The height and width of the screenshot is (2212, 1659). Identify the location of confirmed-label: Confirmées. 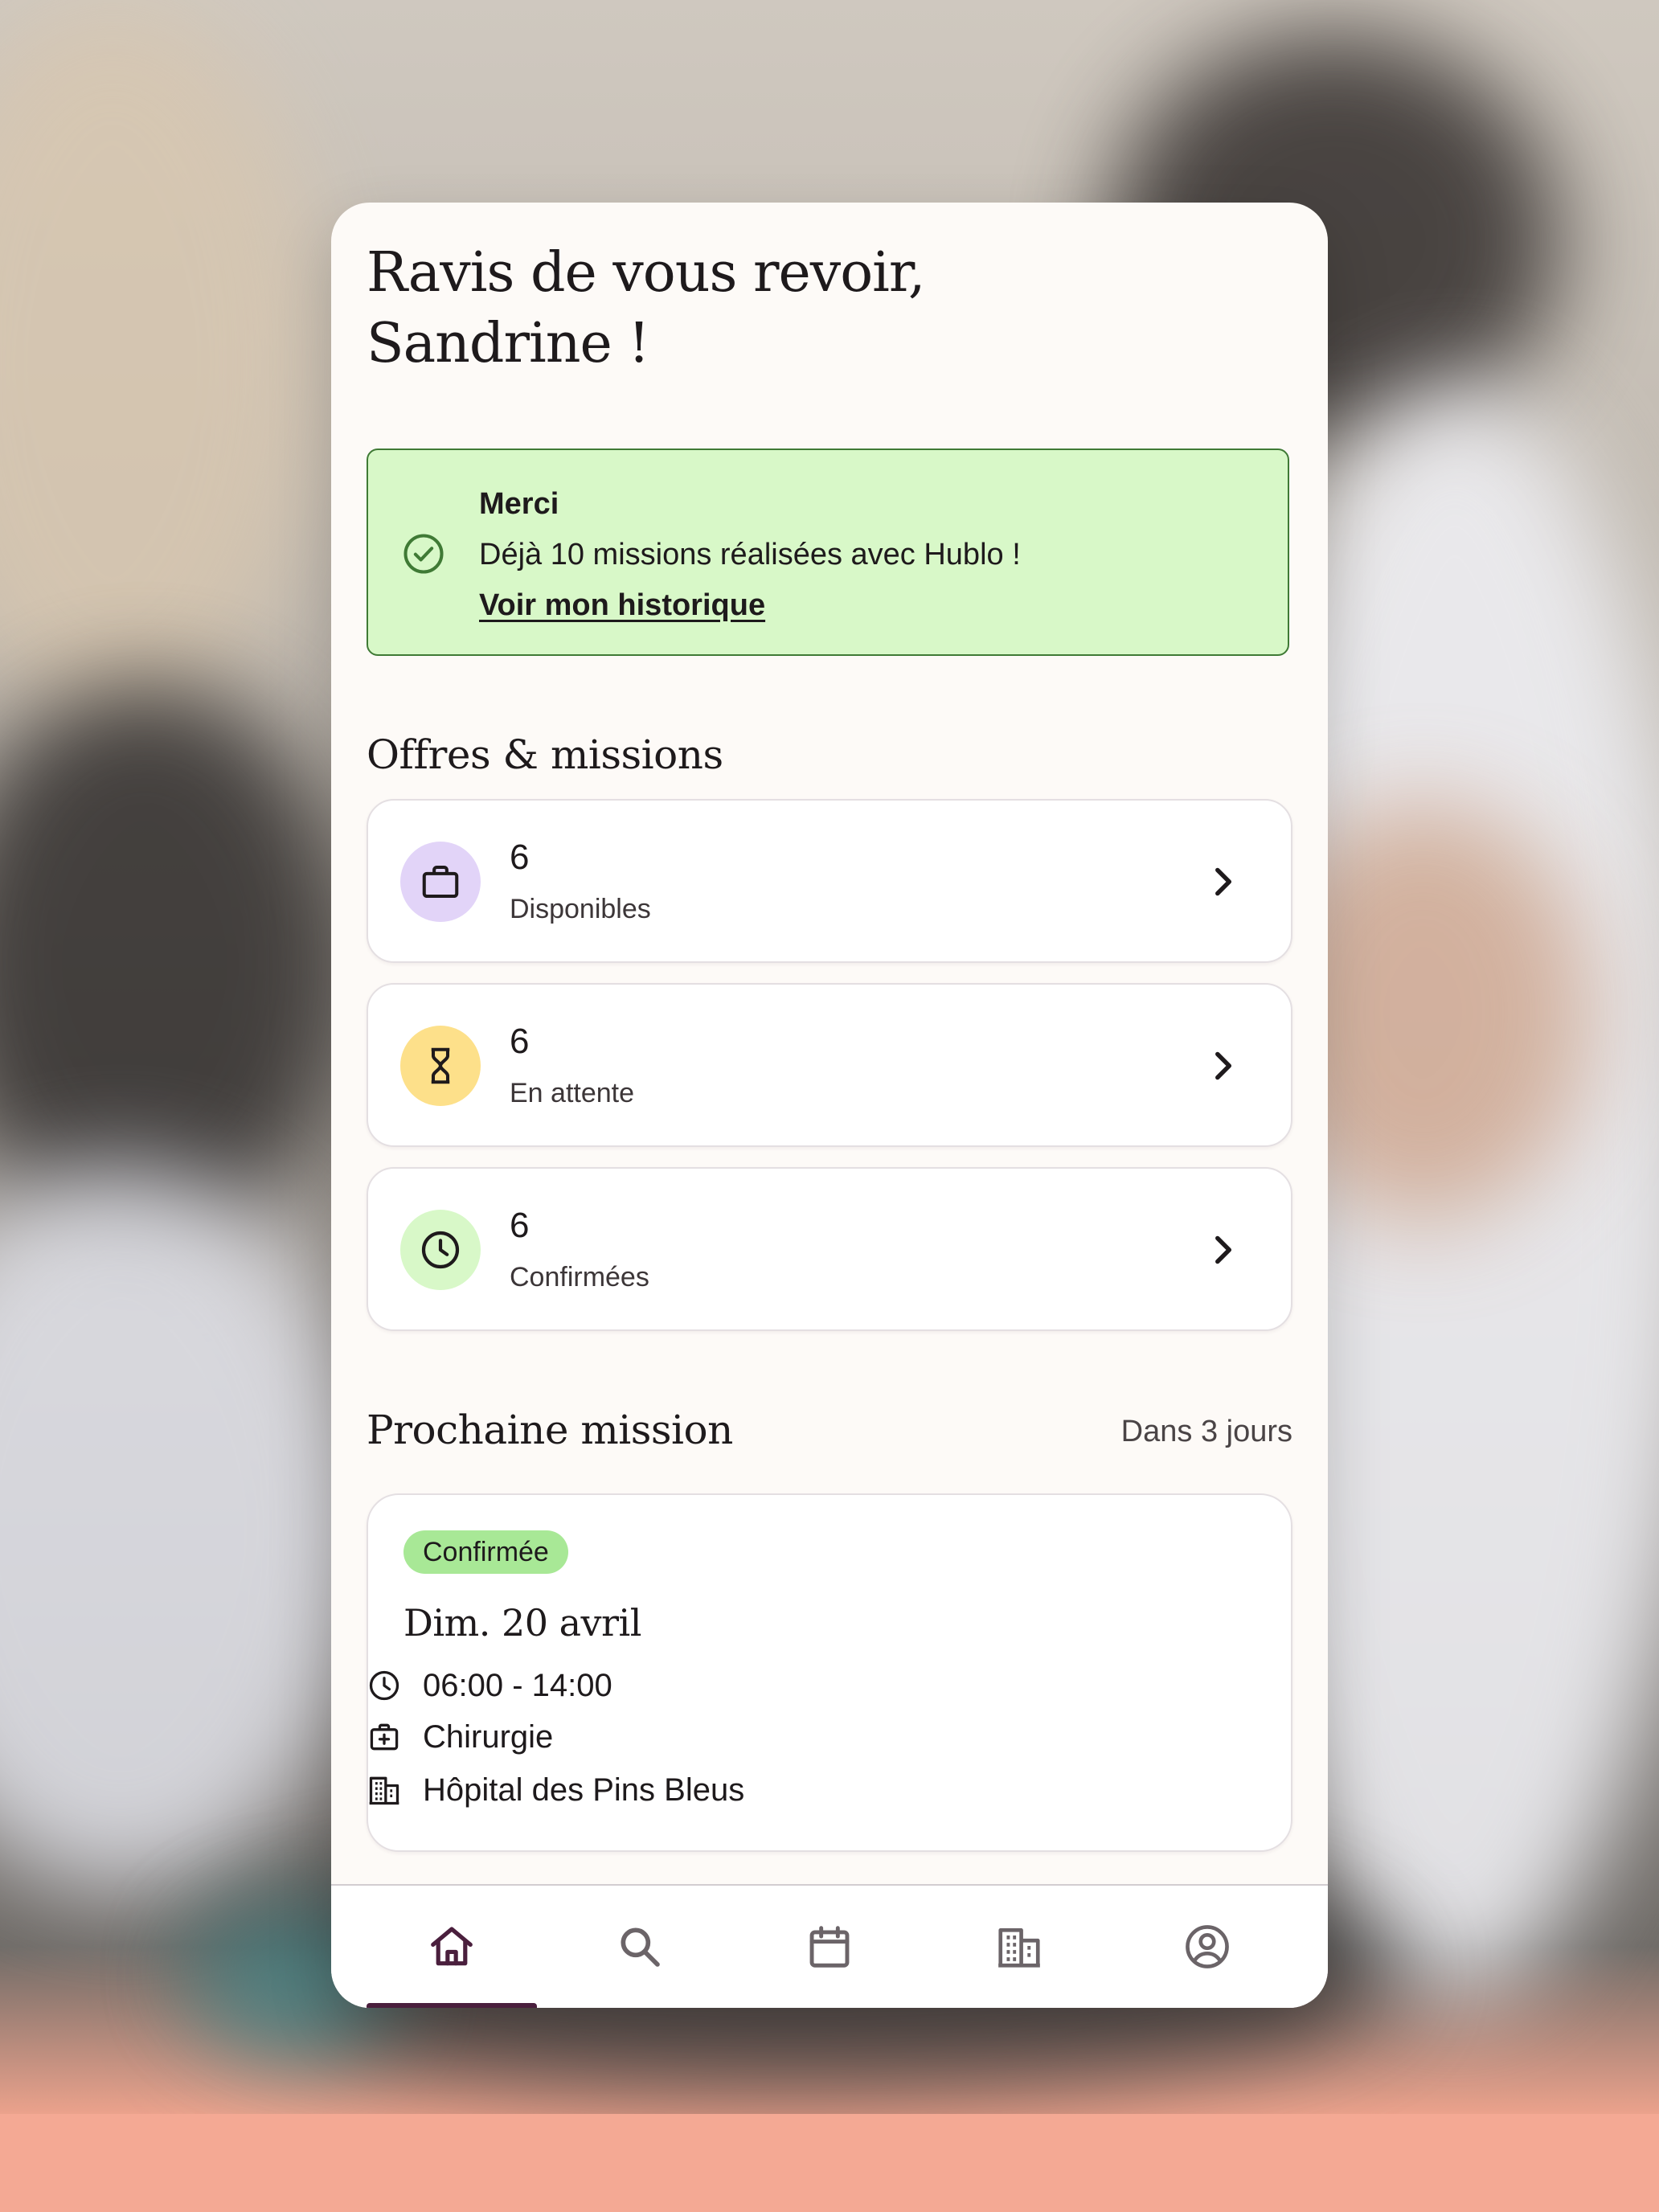
(579, 1277).